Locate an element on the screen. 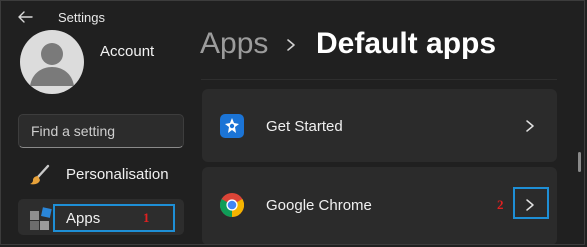 The image size is (587, 247). get-started-icon is located at coordinates (232, 126).